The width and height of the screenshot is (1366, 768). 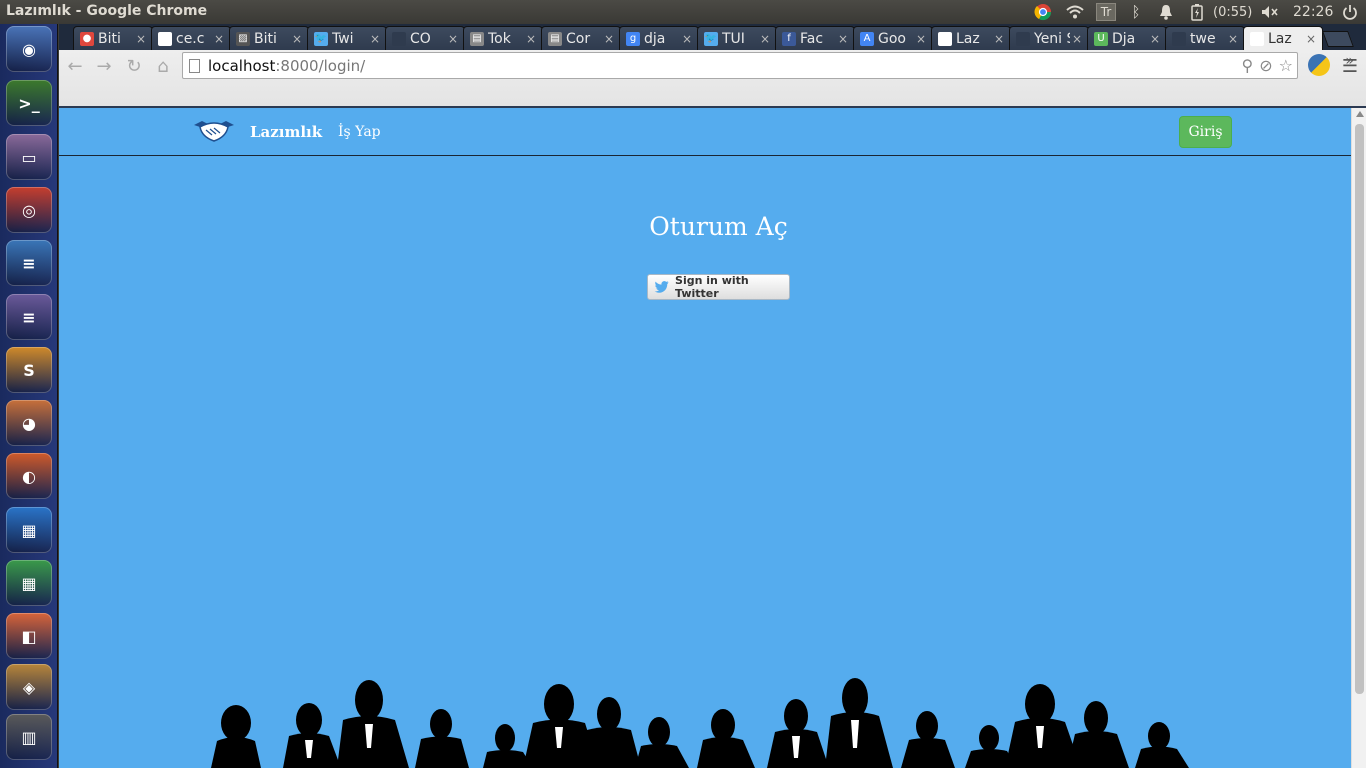 I want to click on terminal-icon: >_, so click(x=29, y=103).